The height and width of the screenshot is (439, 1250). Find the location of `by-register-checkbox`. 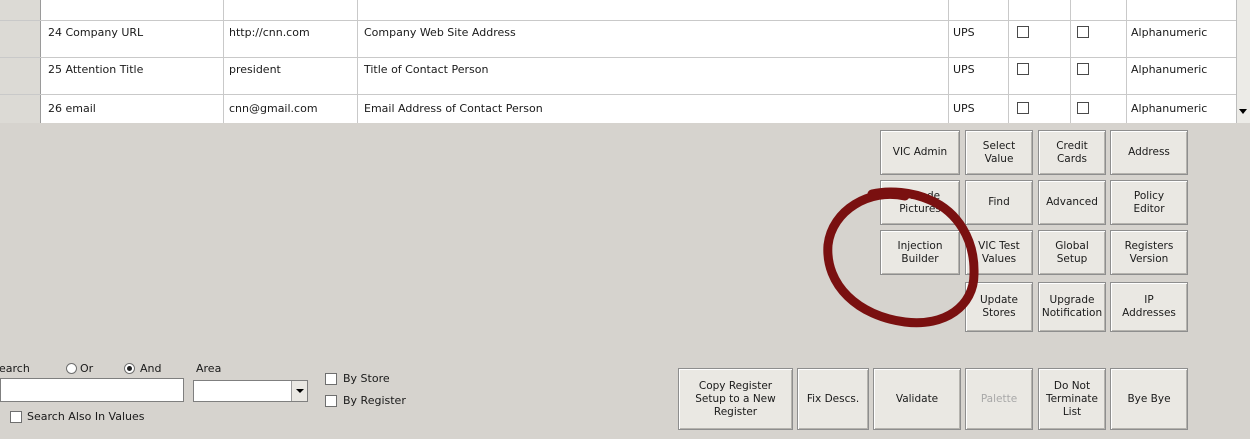

by-register-checkbox is located at coordinates (331, 401).